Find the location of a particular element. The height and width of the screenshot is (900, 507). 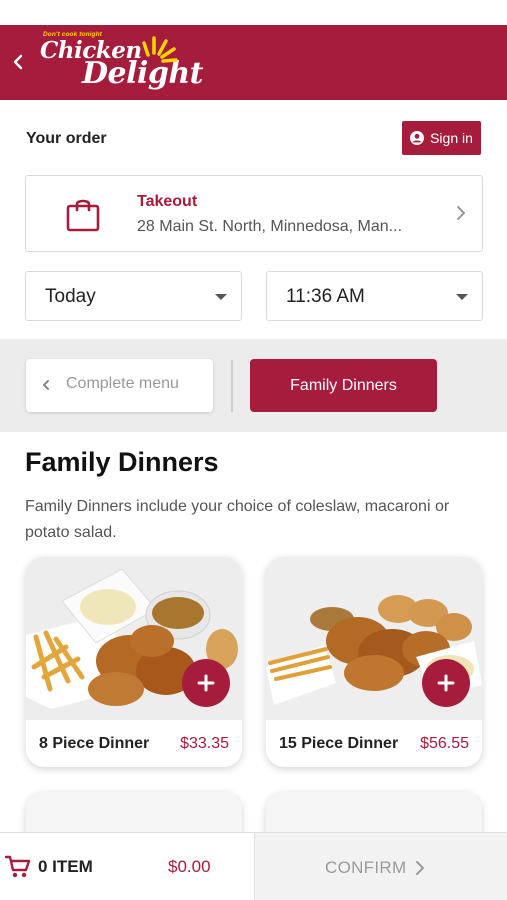

product-card: 15 Piece Dinner $56.55 is located at coordinates (374, 662).